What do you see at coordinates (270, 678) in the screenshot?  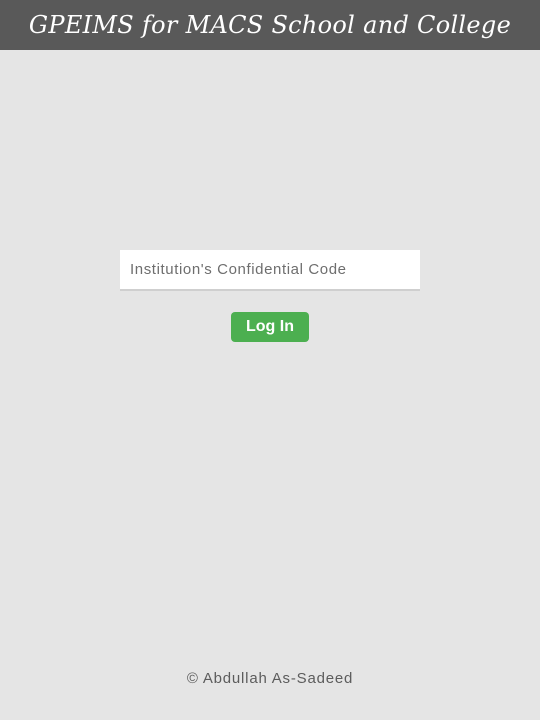 I see `copyright-footer: © Abdullah As-Sadeed` at bounding box center [270, 678].